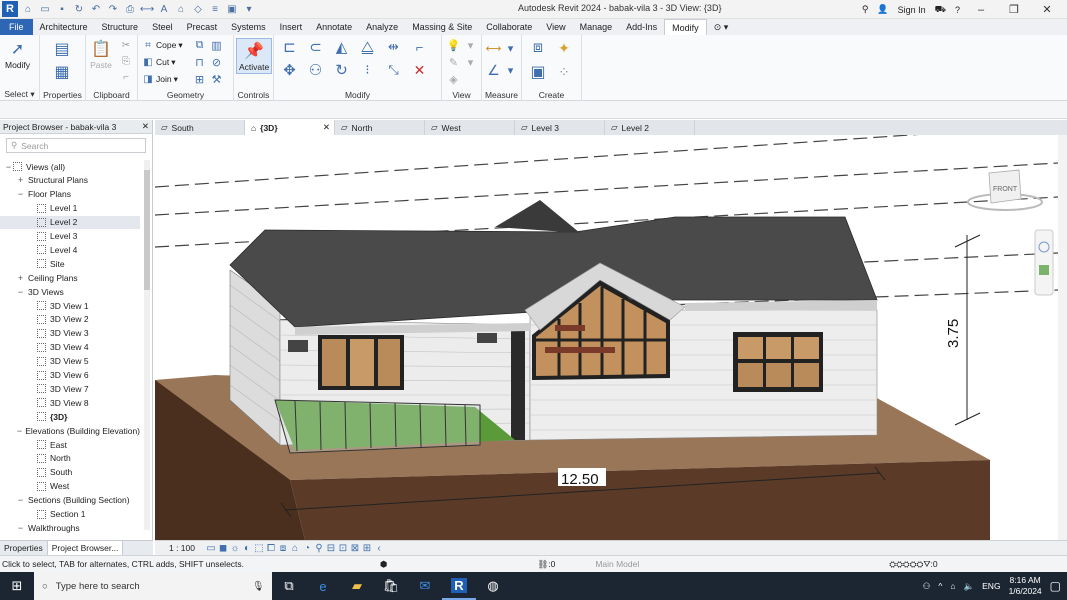  What do you see at coordinates (248, 27) in the screenshot?
I see `tab-systems: Systems` at bounding box center [248, 27].